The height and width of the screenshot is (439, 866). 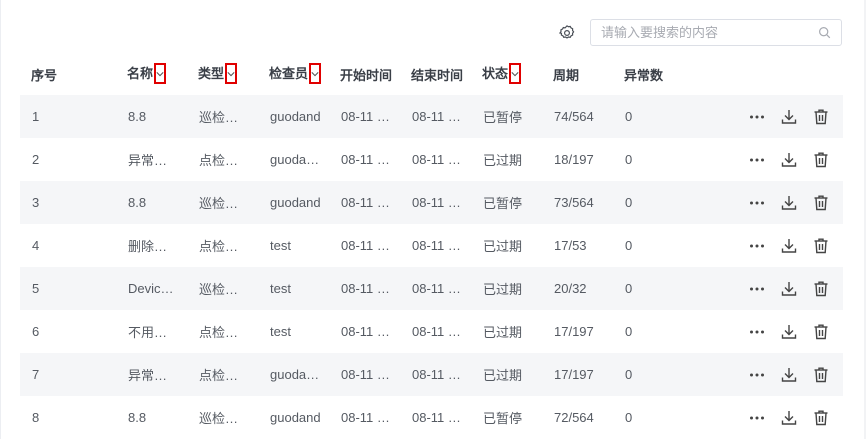 What do you see at coordinates (577, 245) in the screenshot?
I see `cell-period: 17/53` at bounding box center [577, 245].